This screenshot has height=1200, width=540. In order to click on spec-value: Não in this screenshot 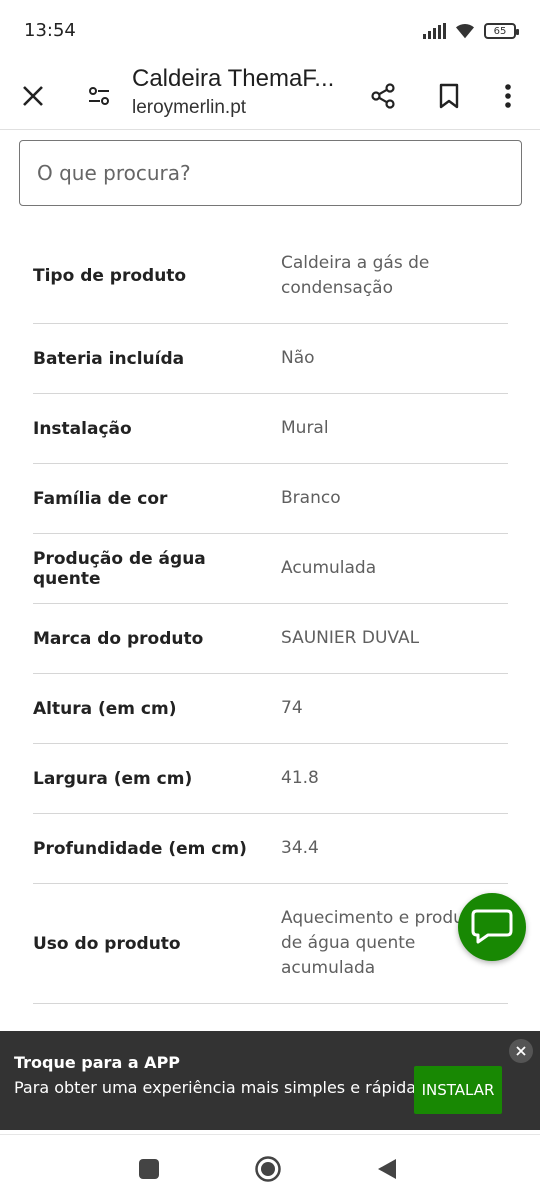, I will do `click(298, 358)`.